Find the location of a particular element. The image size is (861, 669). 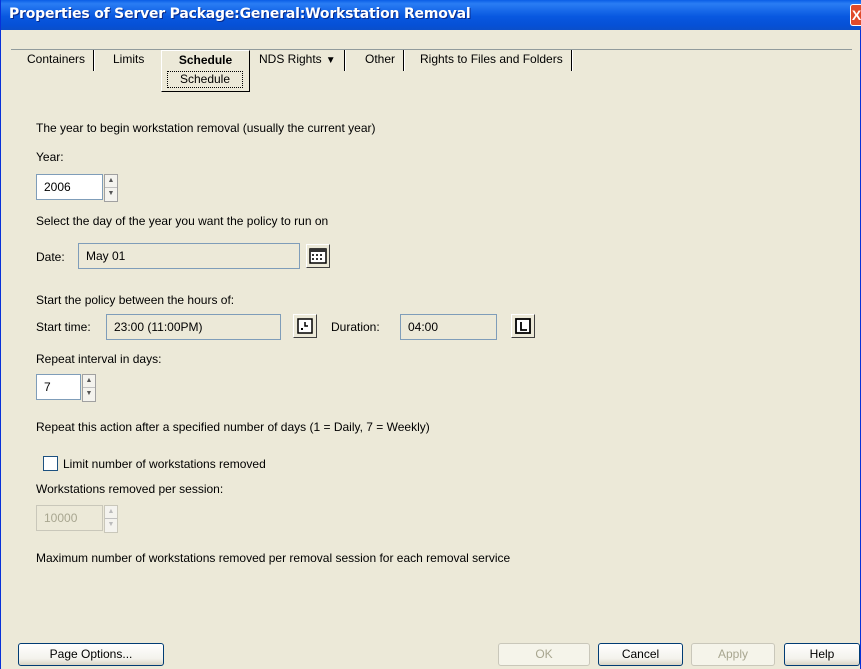

apply-button: Apply is located at coordinates (733, 654).